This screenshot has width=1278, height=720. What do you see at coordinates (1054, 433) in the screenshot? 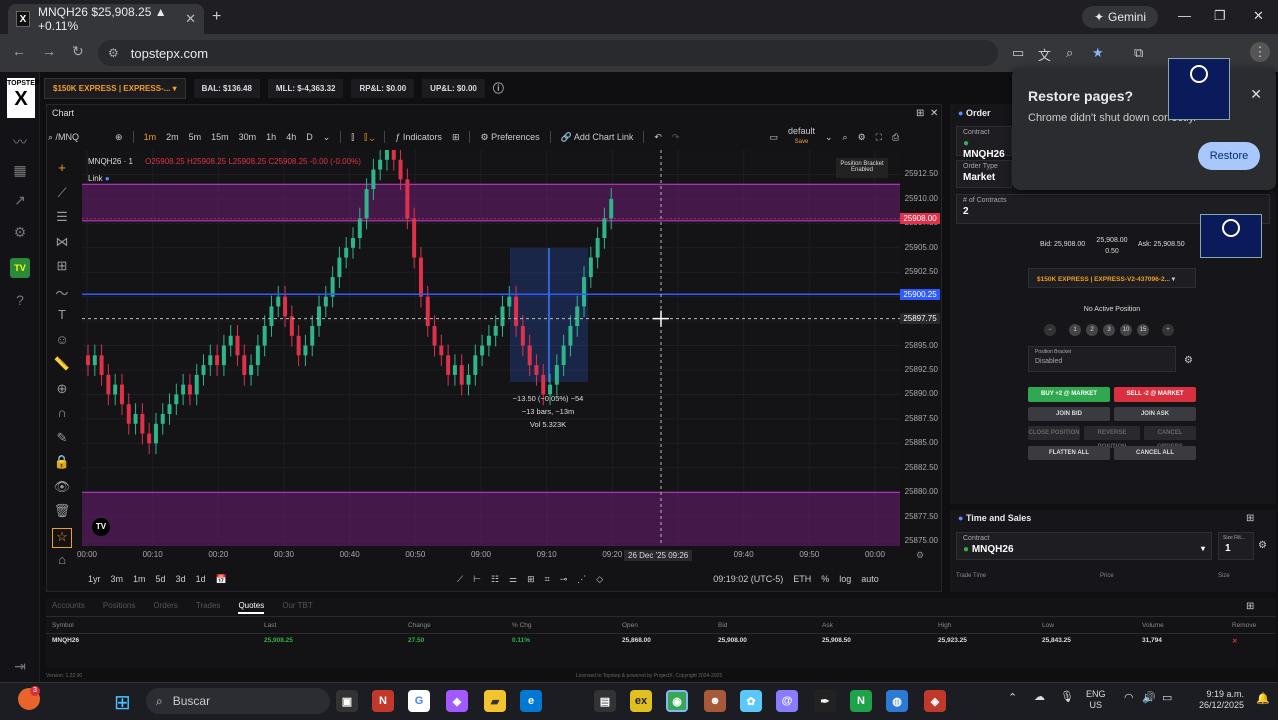
I see `close-position-button: CLOSE POSITION` at bounding box center [1054, 433].